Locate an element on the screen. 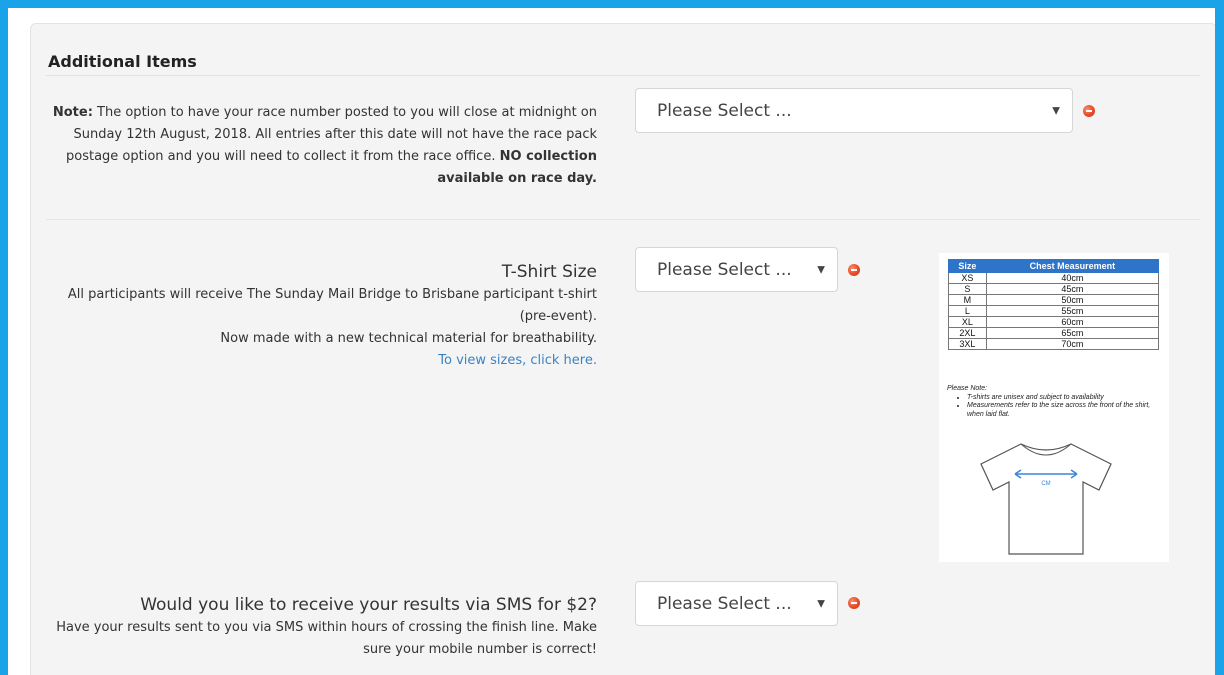 This screenshot has height=675, width=1224. chest-cell: 70cm is located at coordinates (1072, 344).